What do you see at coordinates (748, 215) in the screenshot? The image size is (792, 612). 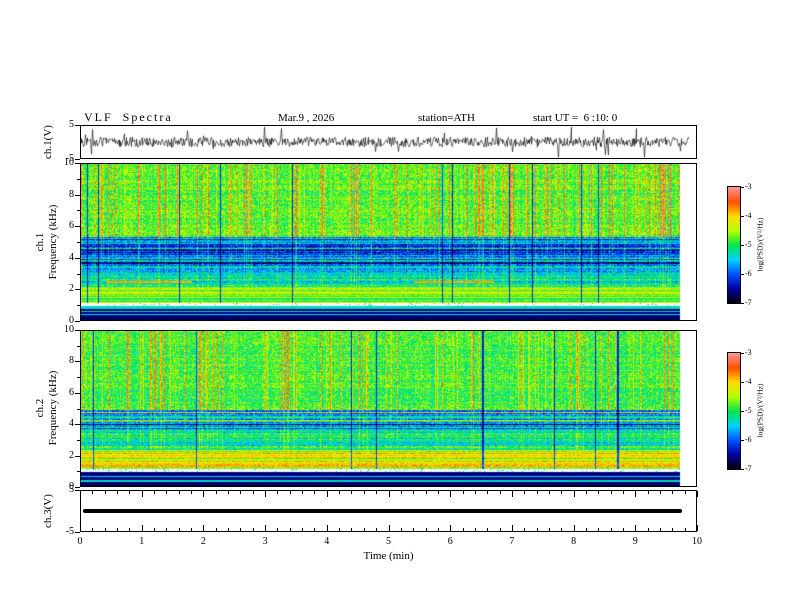 I see `colorbar-tick-label: -4` at bounding box center [748, 215].